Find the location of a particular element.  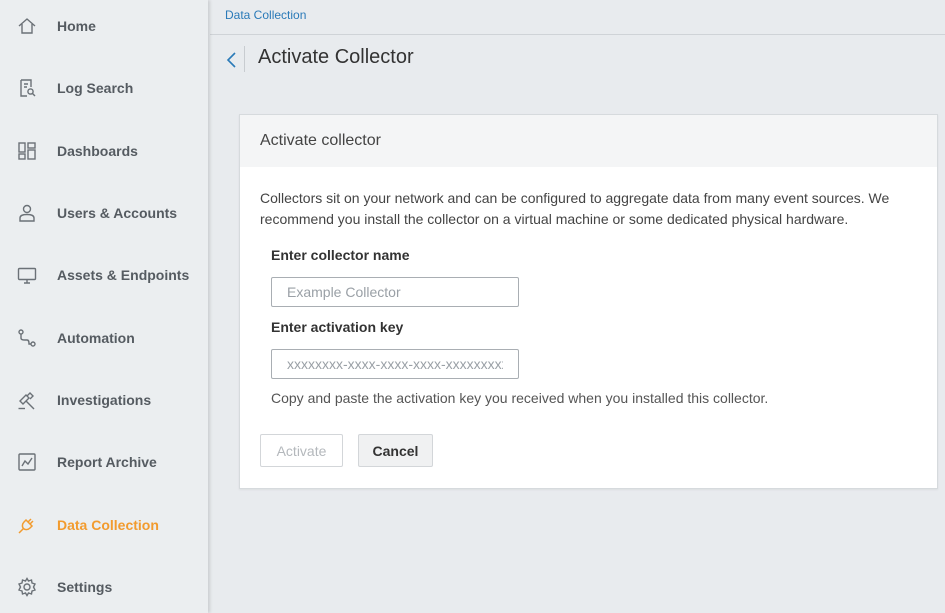

sidebar-item-investigations: Investigations is located at coordinates (104, 400).